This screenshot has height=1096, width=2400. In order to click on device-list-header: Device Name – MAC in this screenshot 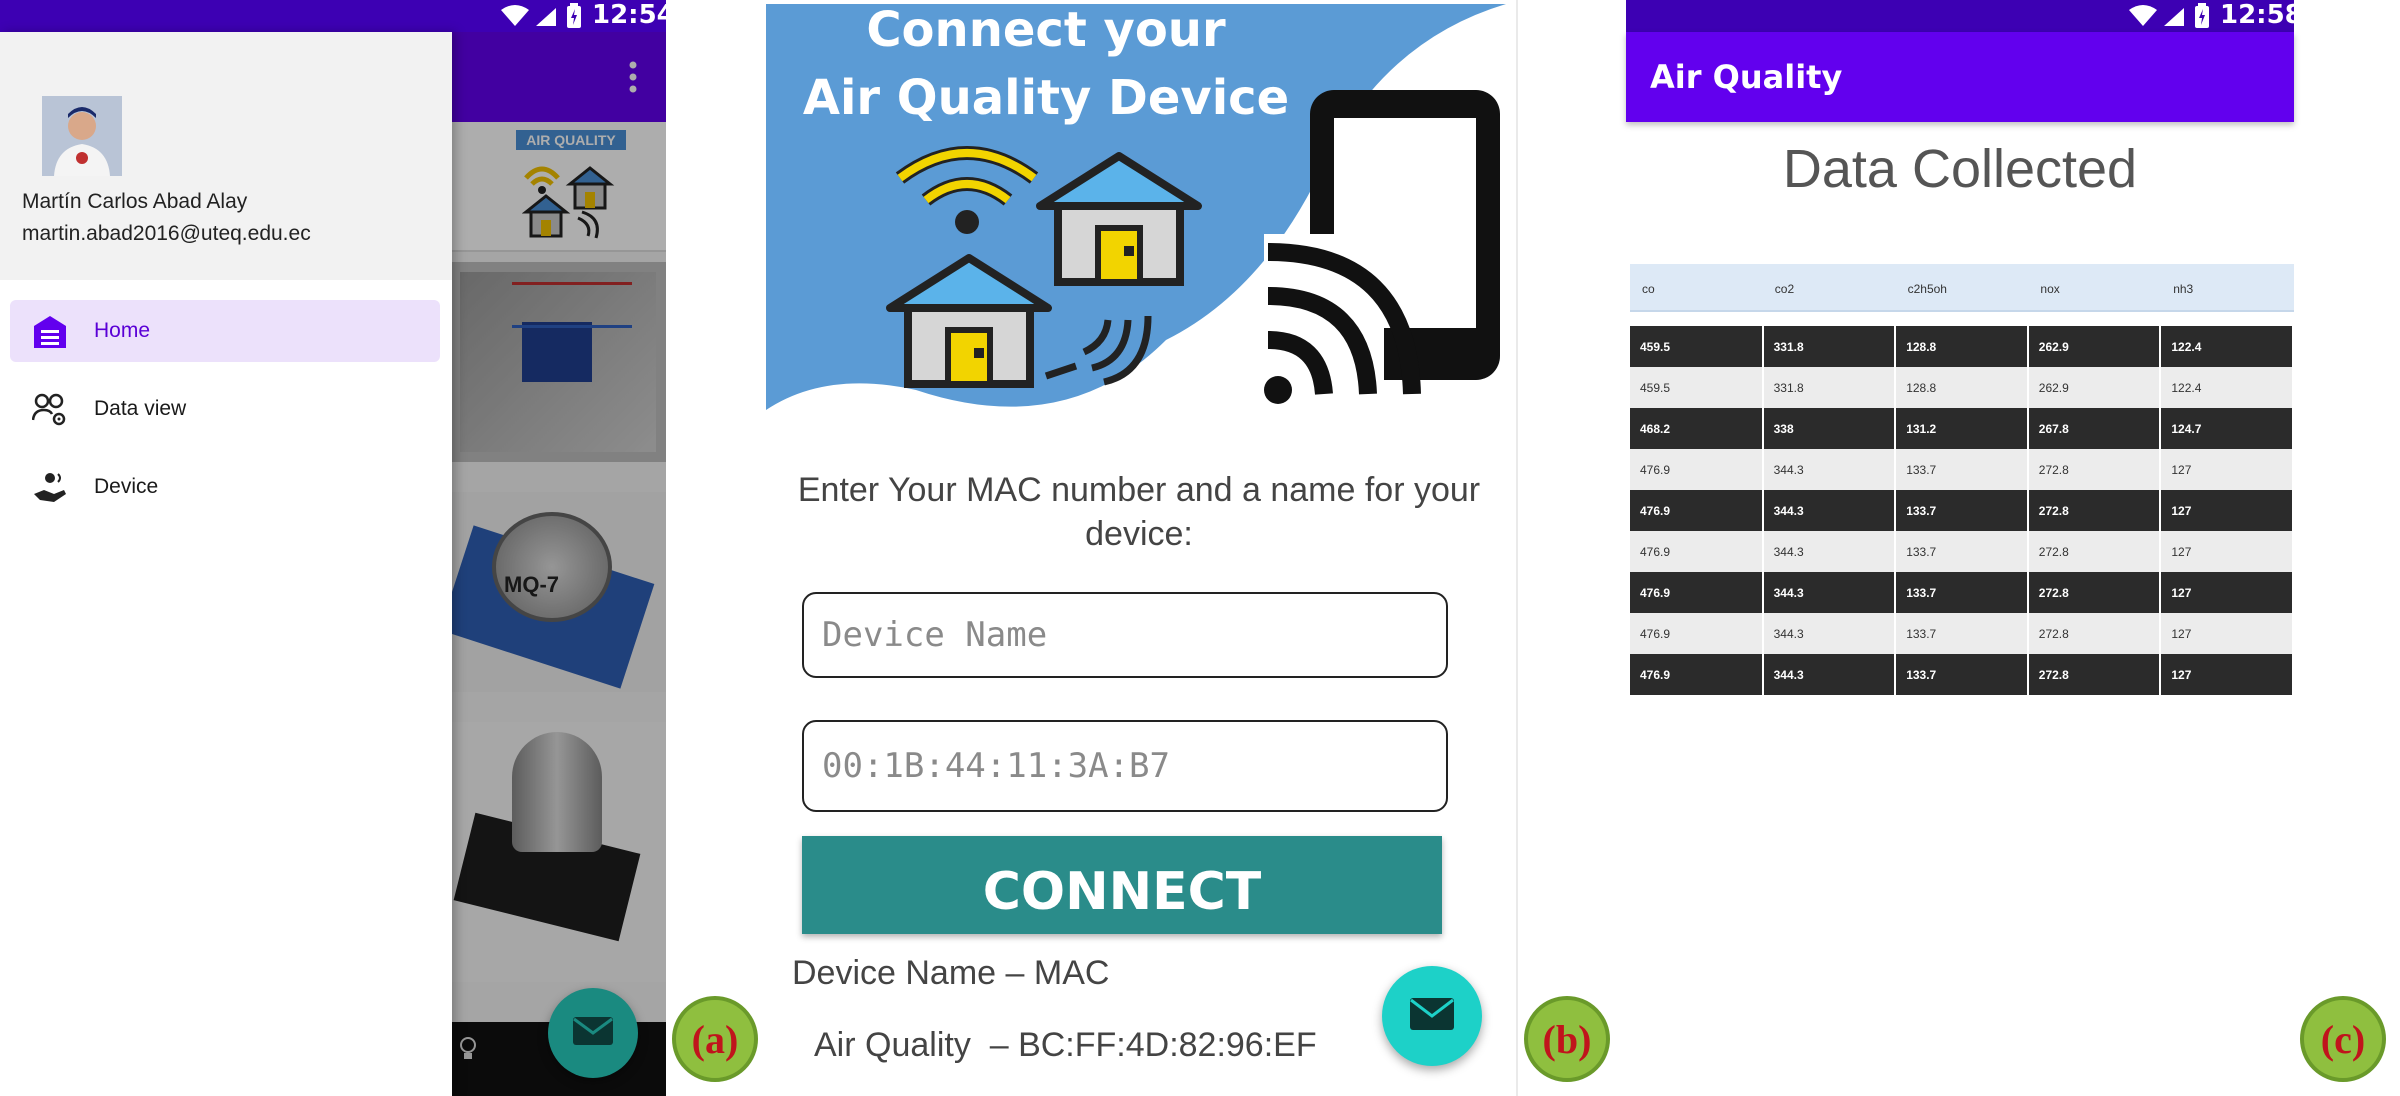, I will do `click(951, 973)`.